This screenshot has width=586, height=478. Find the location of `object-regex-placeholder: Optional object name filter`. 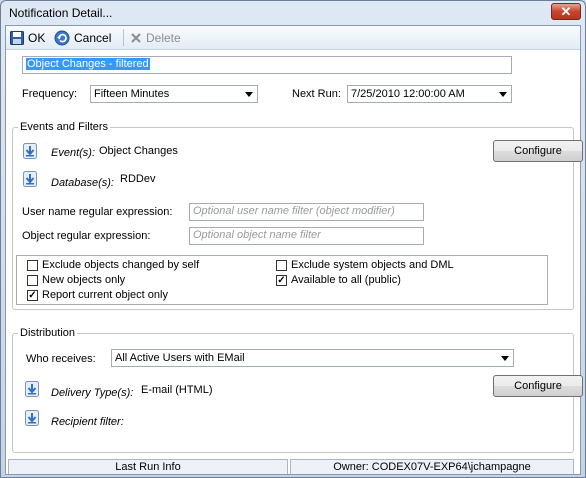

object-regex-placeholder: Optional object name filter is located at coordinates (257, 235).